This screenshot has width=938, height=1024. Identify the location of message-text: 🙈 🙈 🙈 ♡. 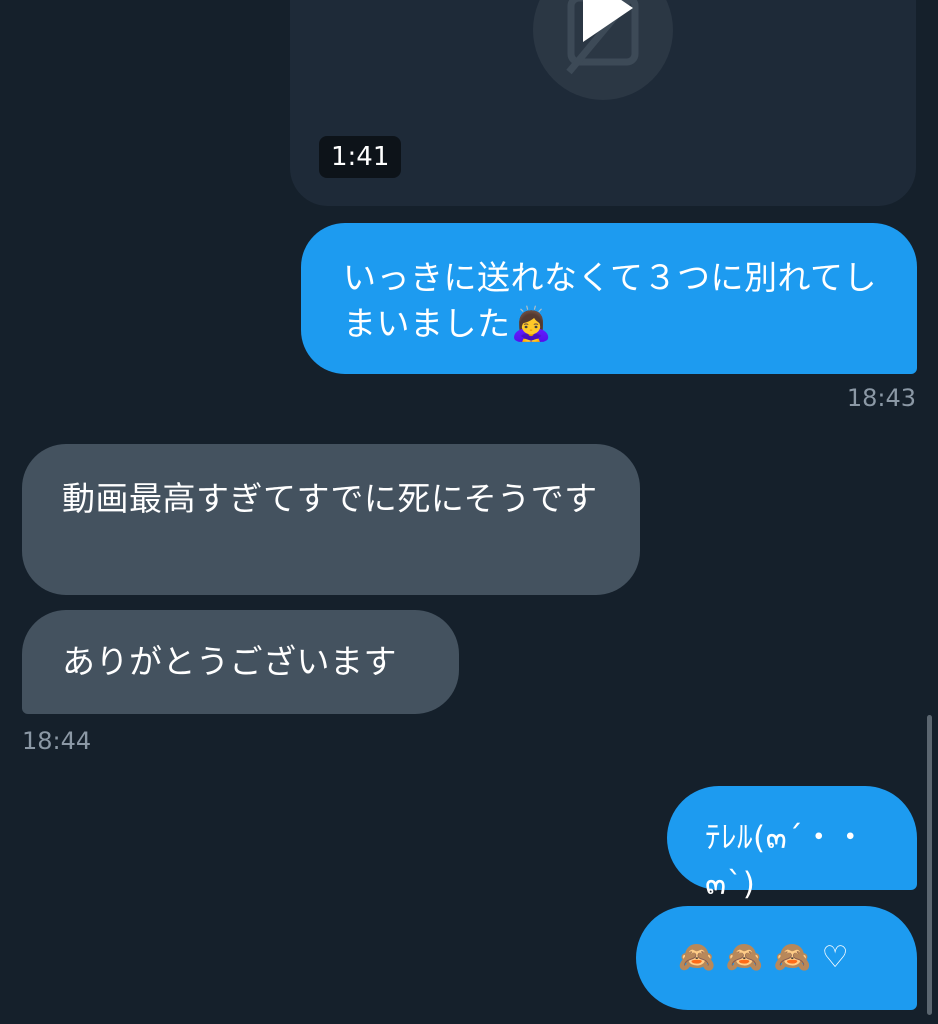
(764, 957).